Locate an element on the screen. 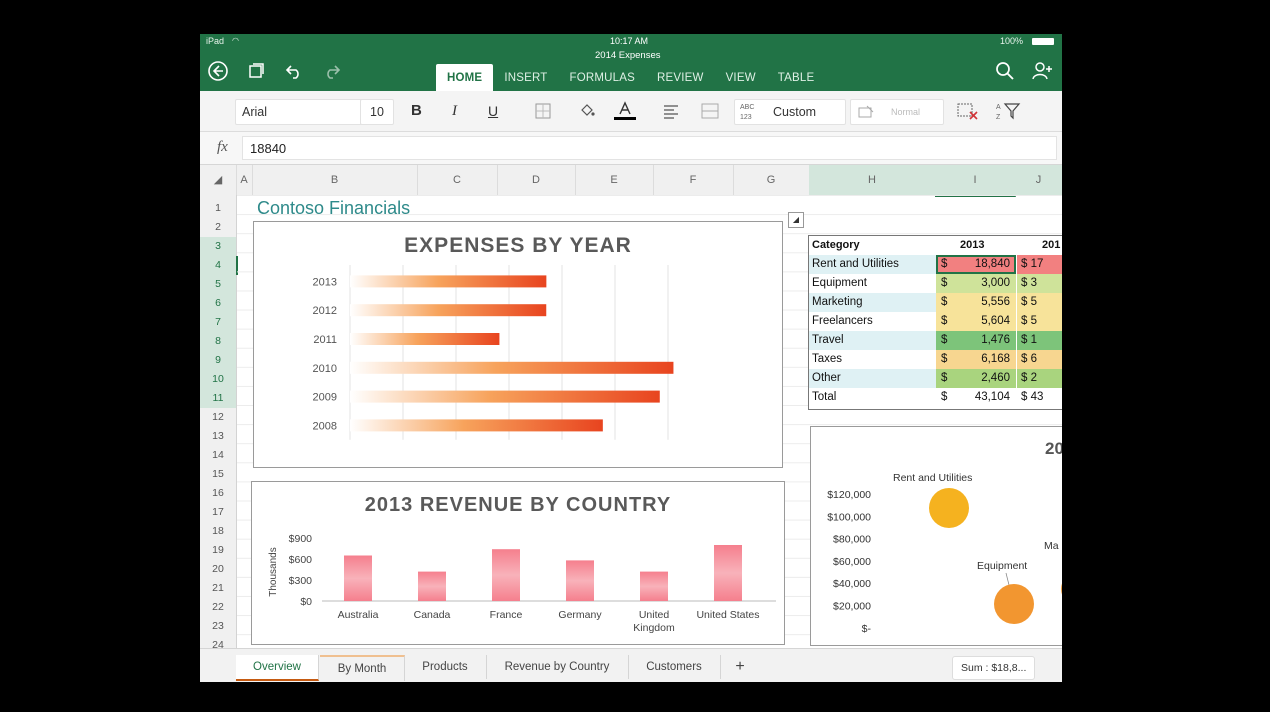  sheet-tab-by-month: By Month is located at coordinates (362, 668).